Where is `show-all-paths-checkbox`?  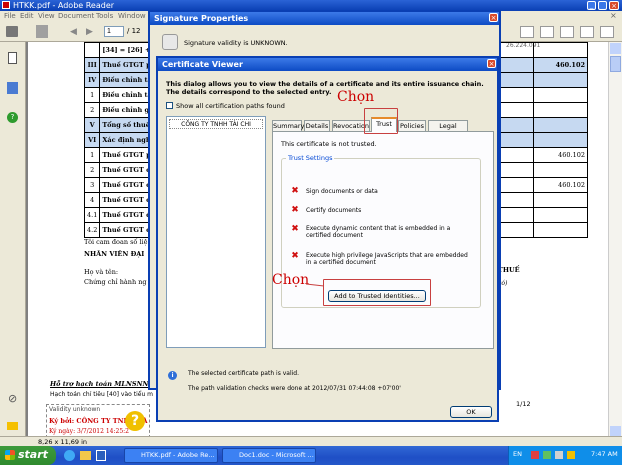
show-all-paths-checkbox is located at coordinates (169, 105).